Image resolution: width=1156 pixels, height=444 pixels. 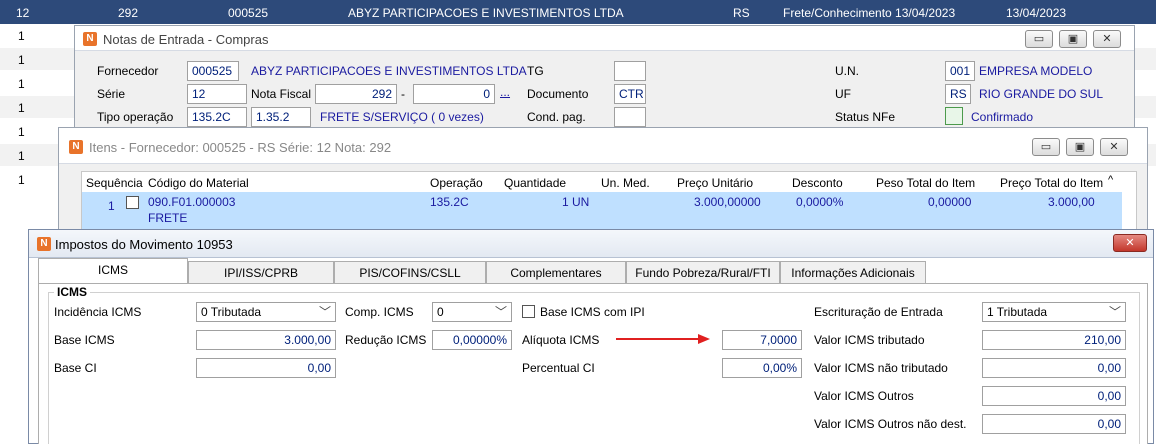 What do you see at coordinates (281, 94) in the screenshot?
I see `nota-fiscal-label: Nota Fiscal` at bounding box center [281, 94].